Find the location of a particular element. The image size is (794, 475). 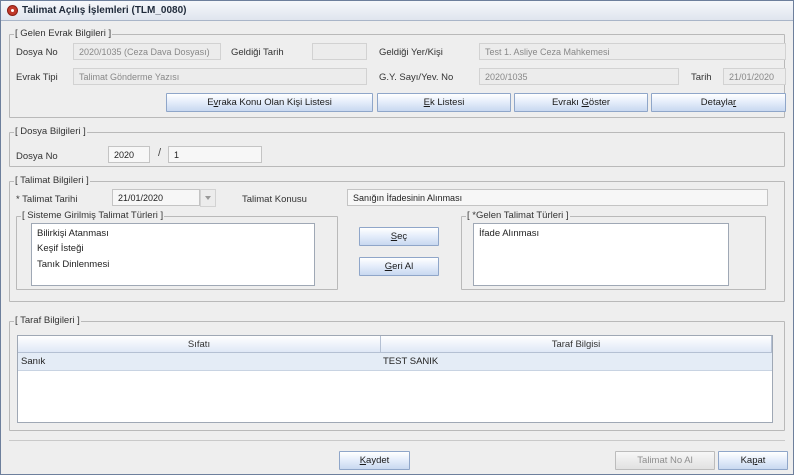

talimat-bilgileri-title: [ Talimat Bilgileri ] is located at coordinates (52, 180).